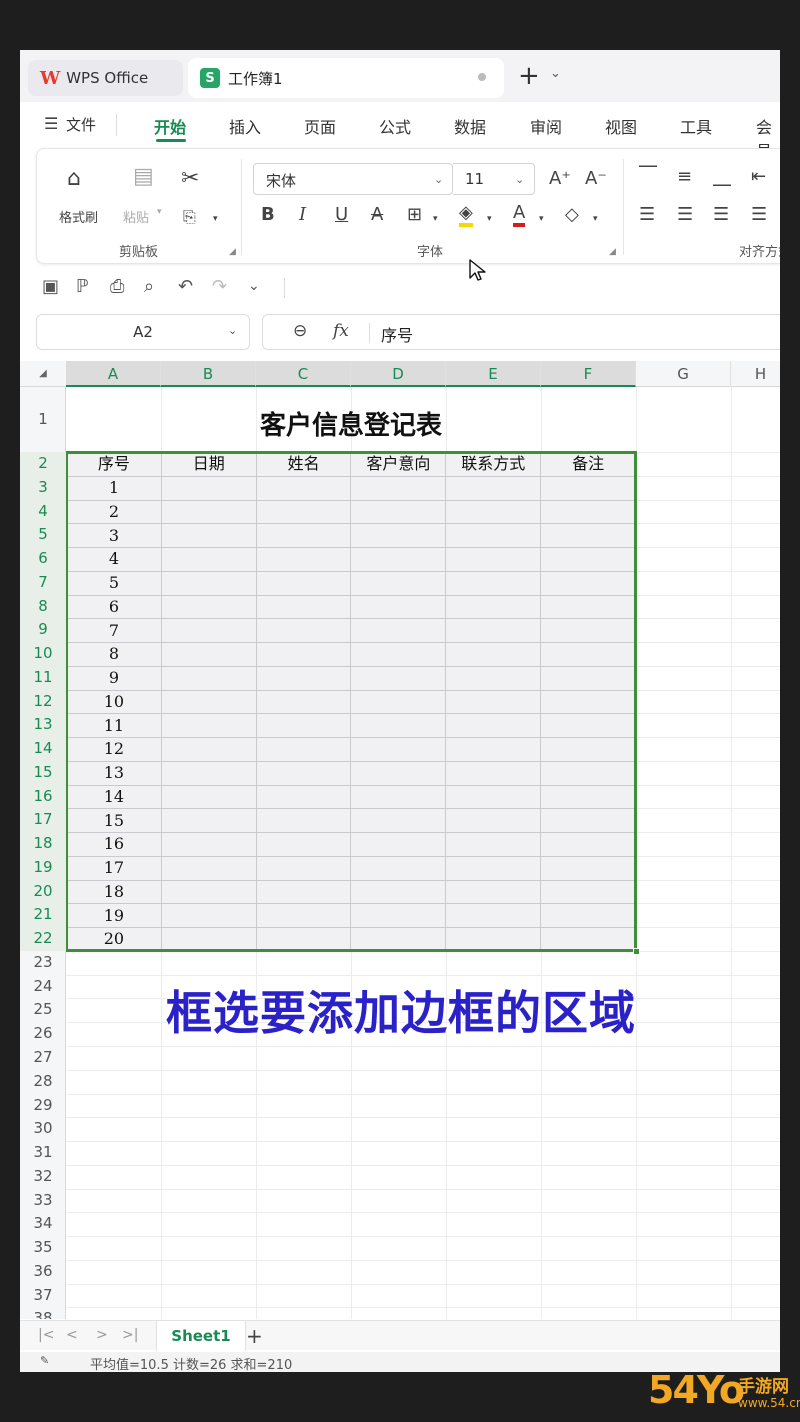  What do you see at coordinates (43, 1313) in the screenshot?
I see `row-header: 38` at bounding box center [43, 1313].